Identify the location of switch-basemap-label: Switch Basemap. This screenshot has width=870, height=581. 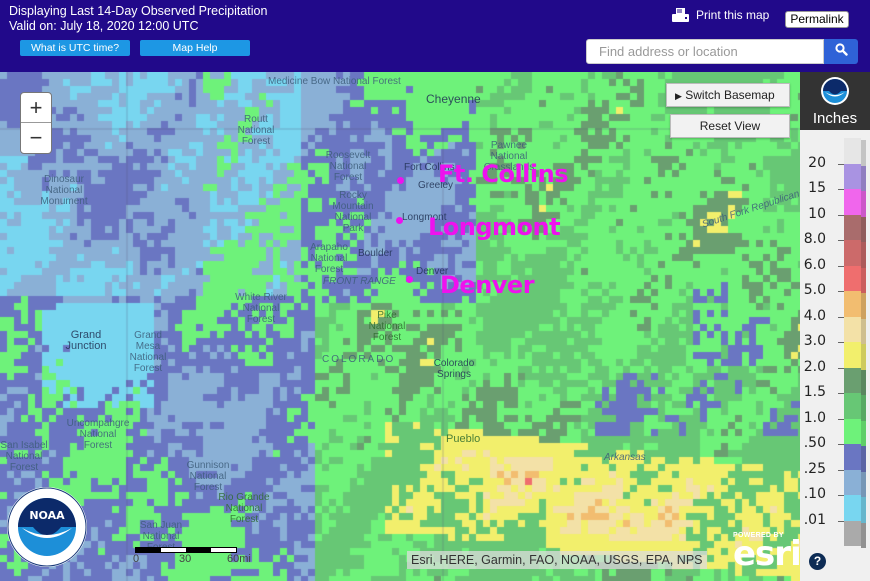
(730, 95).